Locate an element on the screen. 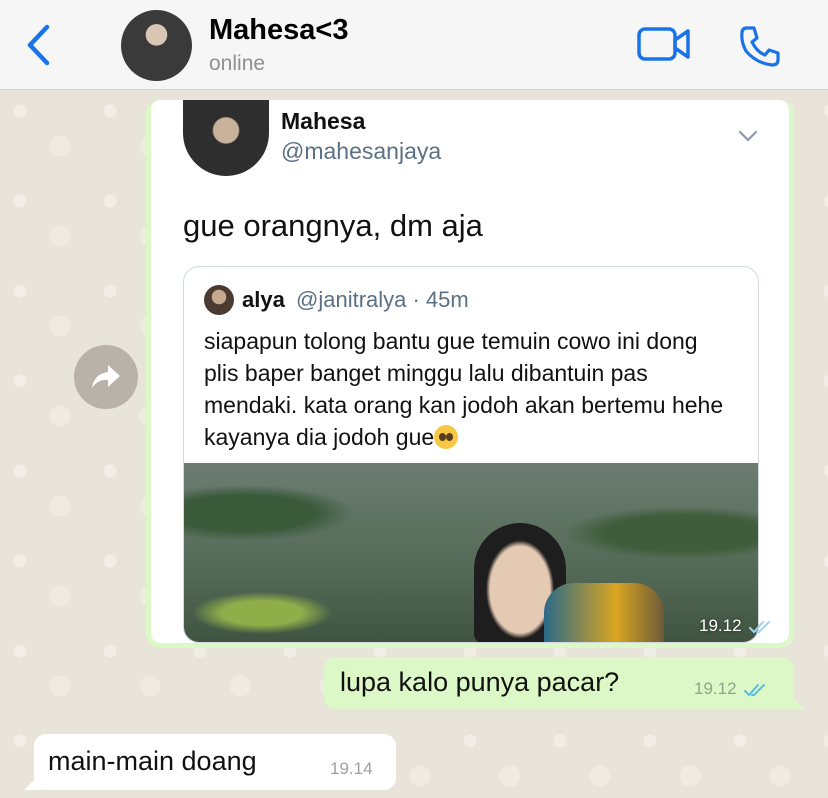 The width and height of the screenshot is (828, 798). incoming-message-text: main-main doang is located at coordinates (152, 761).